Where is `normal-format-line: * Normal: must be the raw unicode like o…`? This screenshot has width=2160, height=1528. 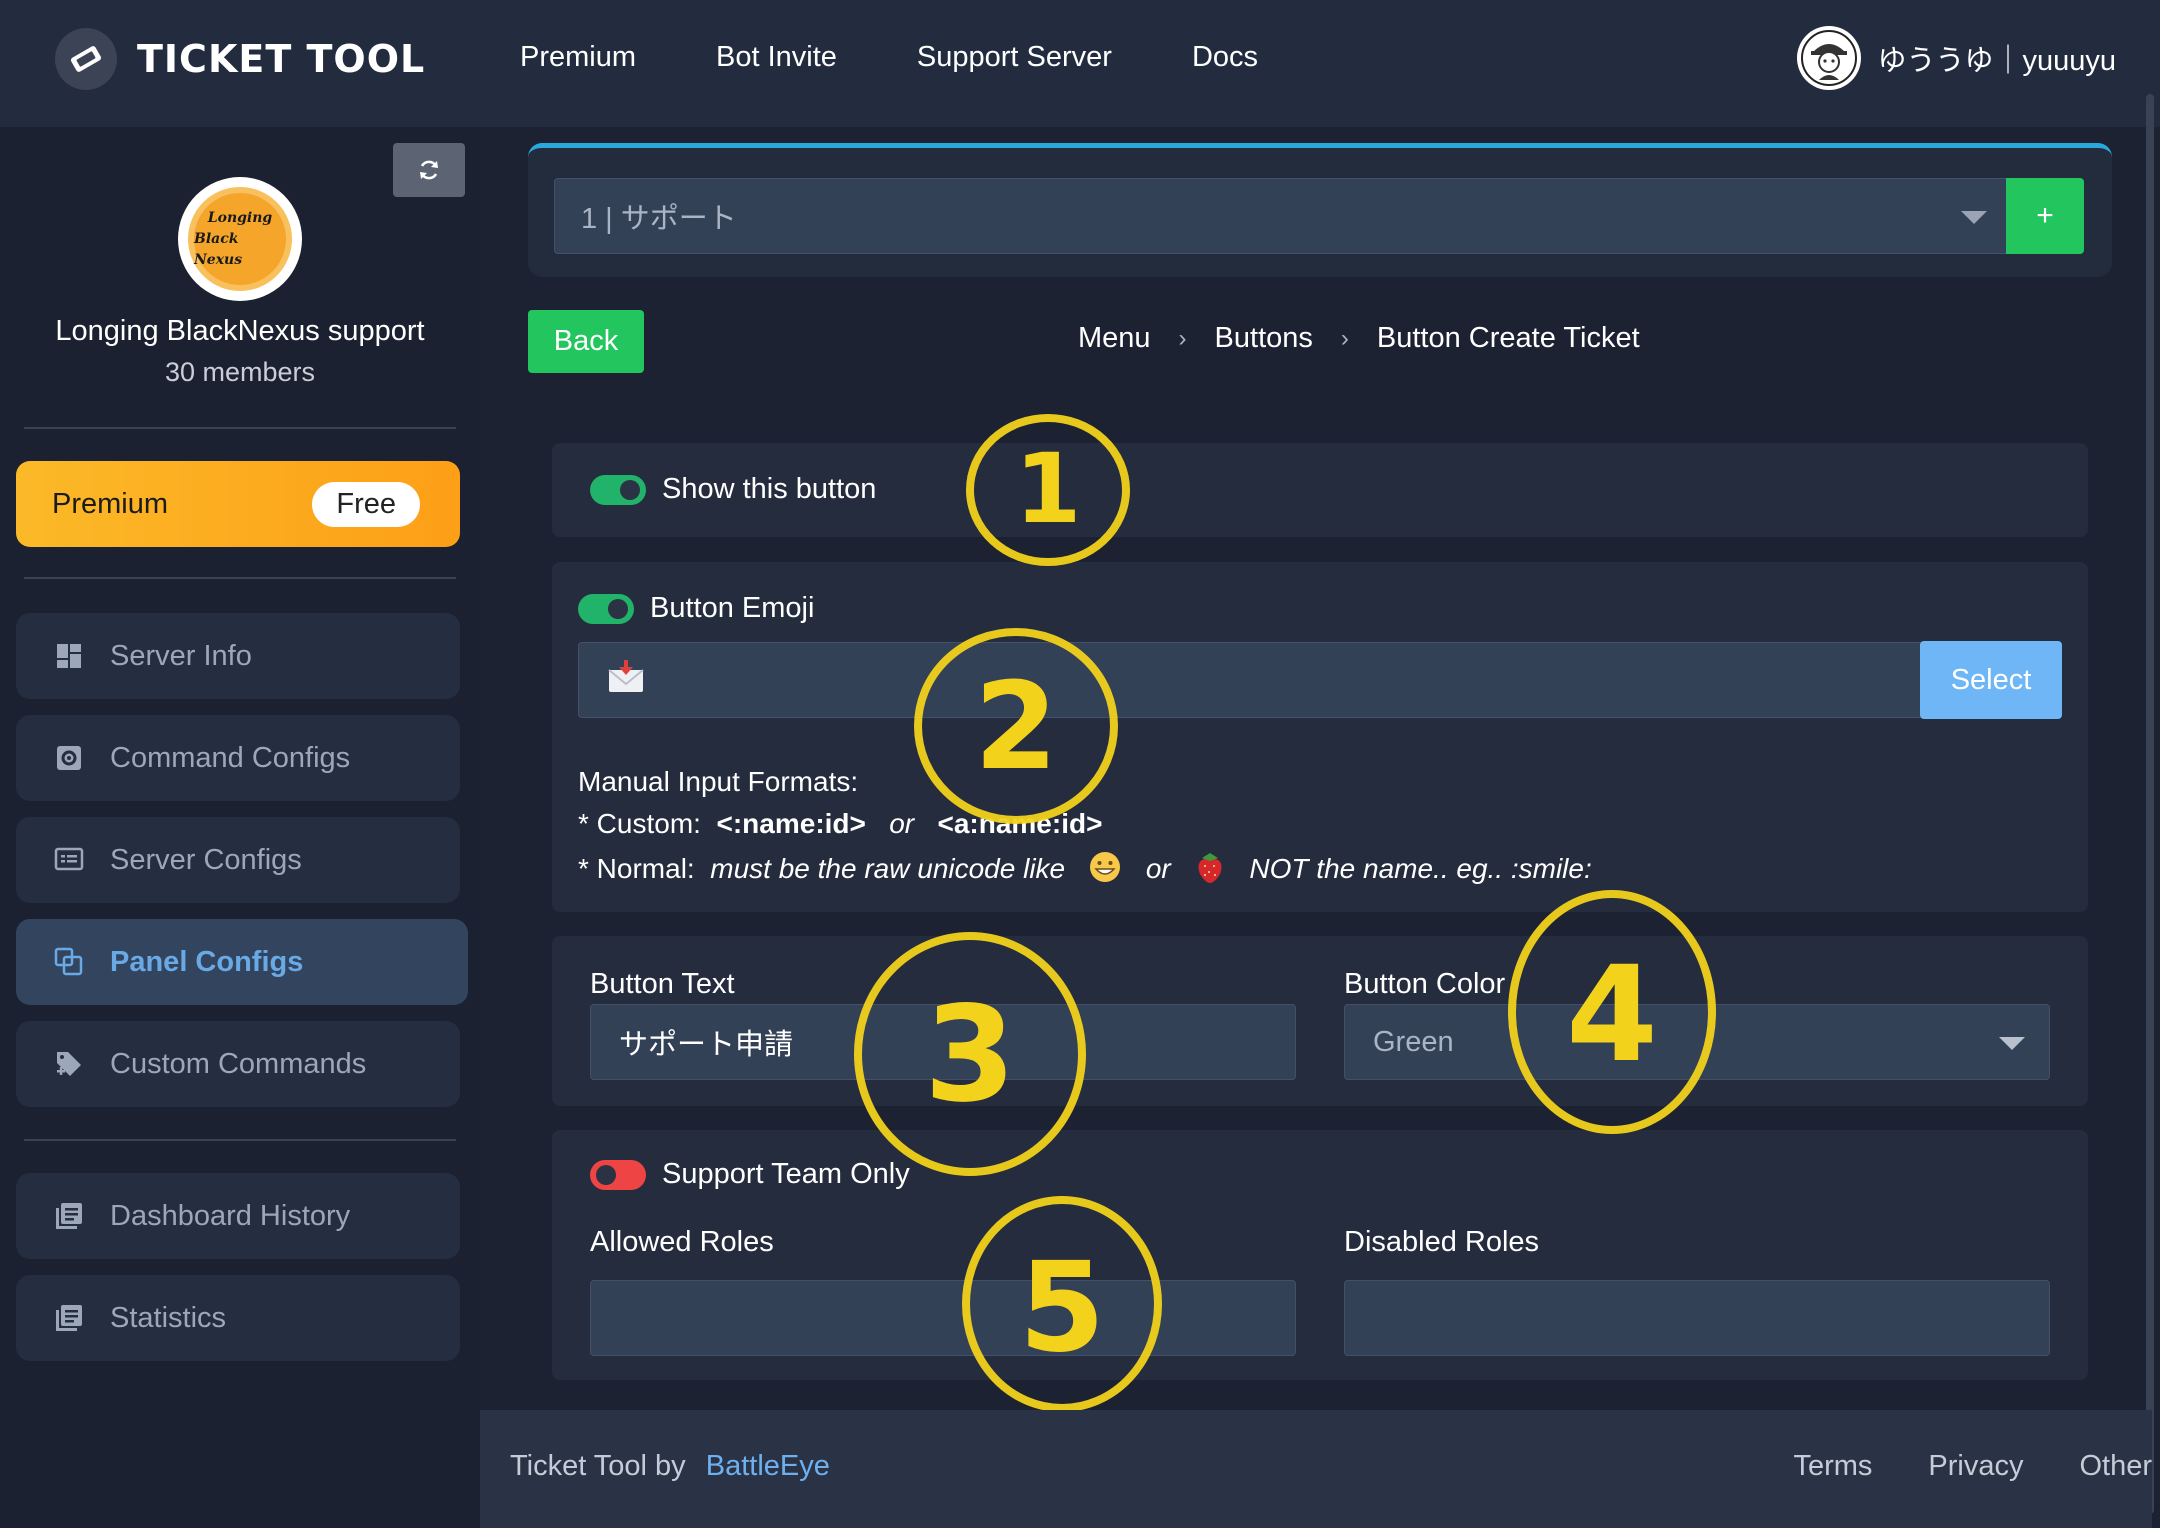
normal-format-line: * Normal: must be the raw unicode like o… is located at coordinates (1085, 870).